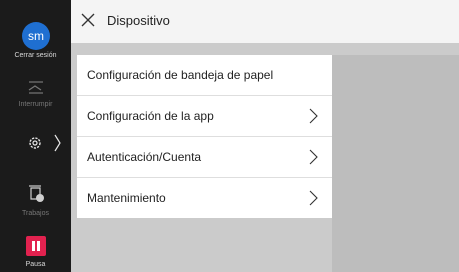  What do you see at coordinates (36, 246) in the screenshot?
I see `pause-button` at bounding box center [36, 246].